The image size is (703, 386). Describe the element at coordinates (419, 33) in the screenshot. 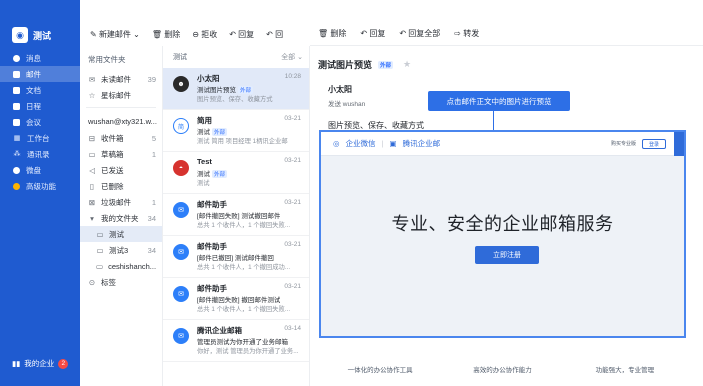

I see `reader-reply-all-button: ↶ 回复全部` at that location.